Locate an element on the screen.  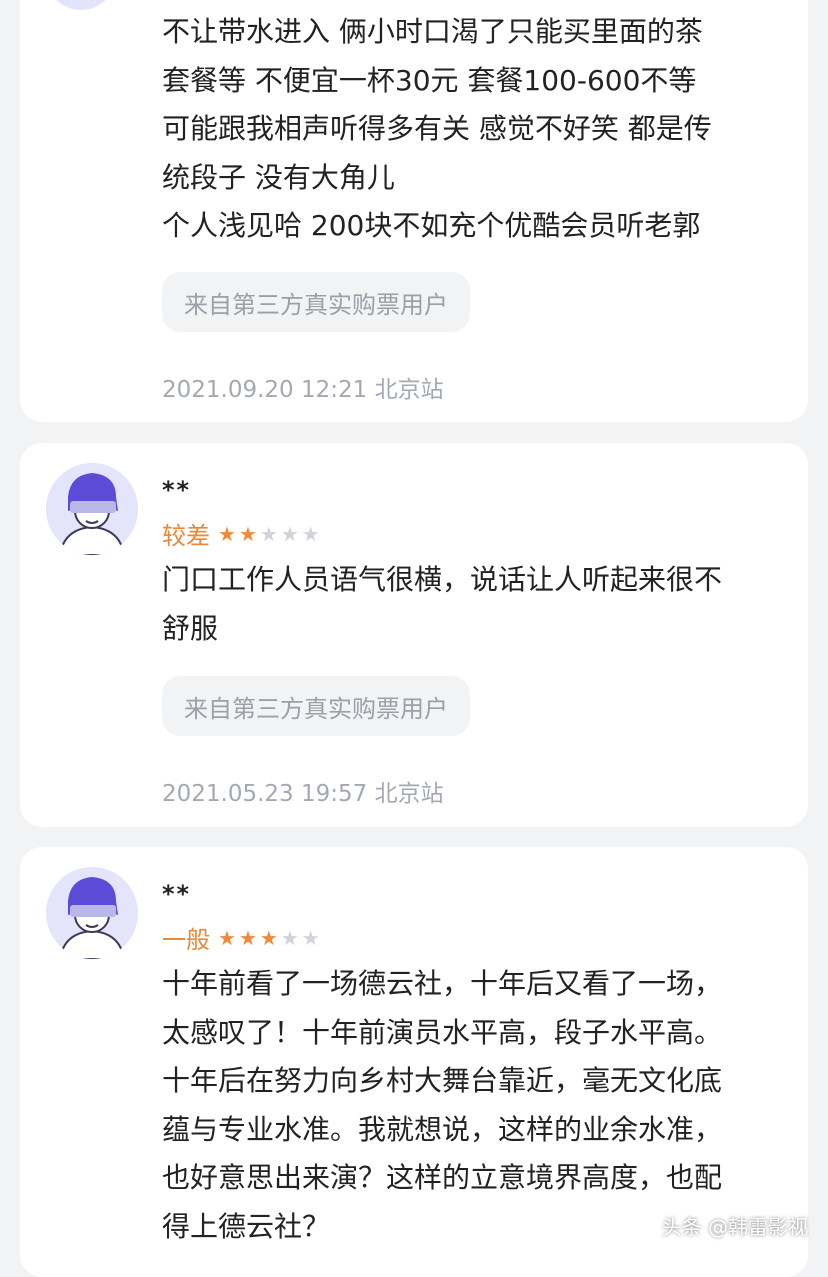
rating-row: 较差 ★ ★ ★ ★ ★ is located at coordinates (241, 533).